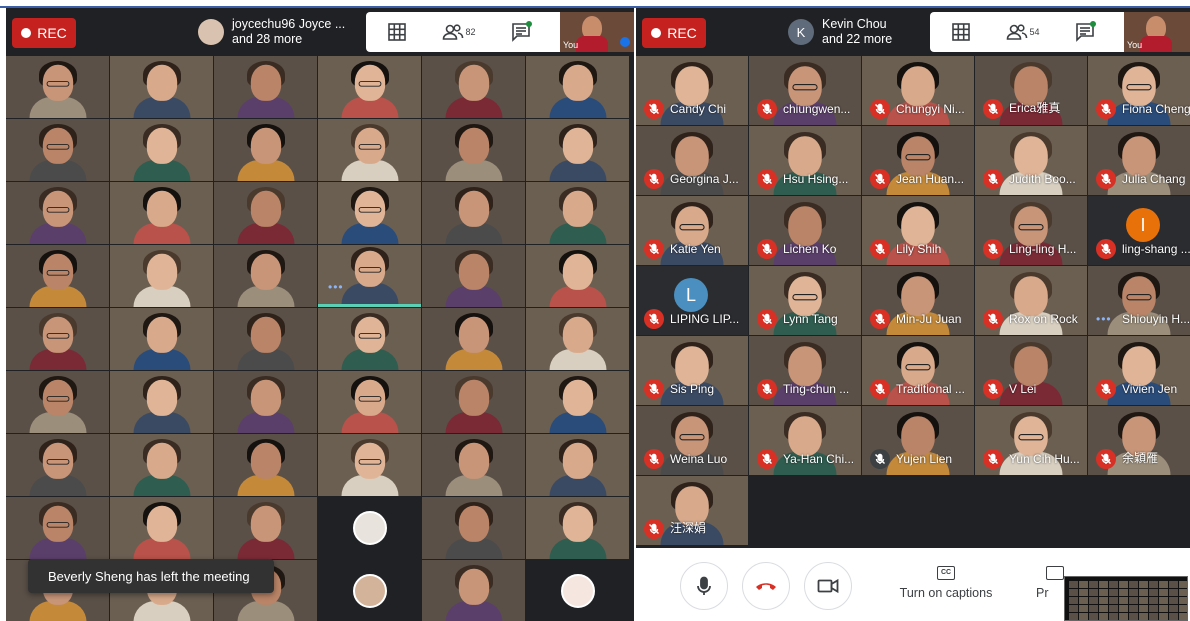 The image size is (1190, 621). What do you see at coordinates (271, 32) in the screenshot?
I see `presenter-info: joycechu96 Joyce ... and 28 more` at bounding box center [271, 32].